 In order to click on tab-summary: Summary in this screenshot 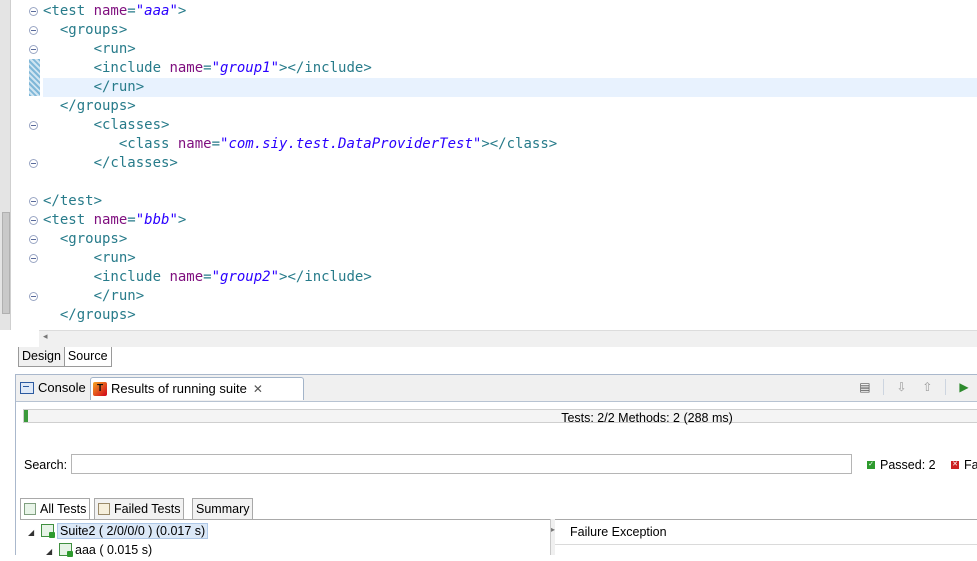, I will do `click(223, 508)`.